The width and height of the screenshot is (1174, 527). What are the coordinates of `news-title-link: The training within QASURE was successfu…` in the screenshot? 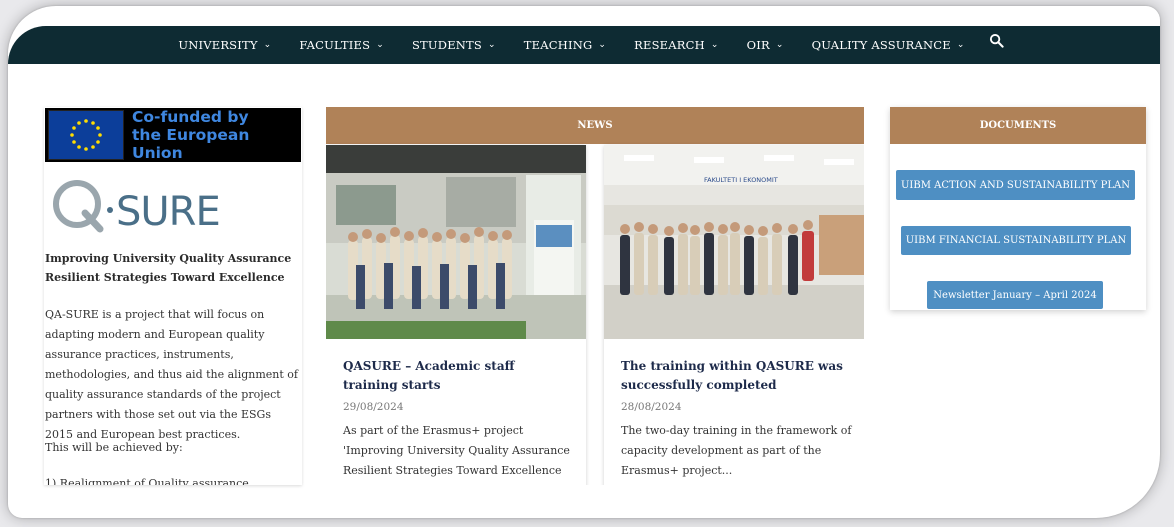 It's located at (736, 376).